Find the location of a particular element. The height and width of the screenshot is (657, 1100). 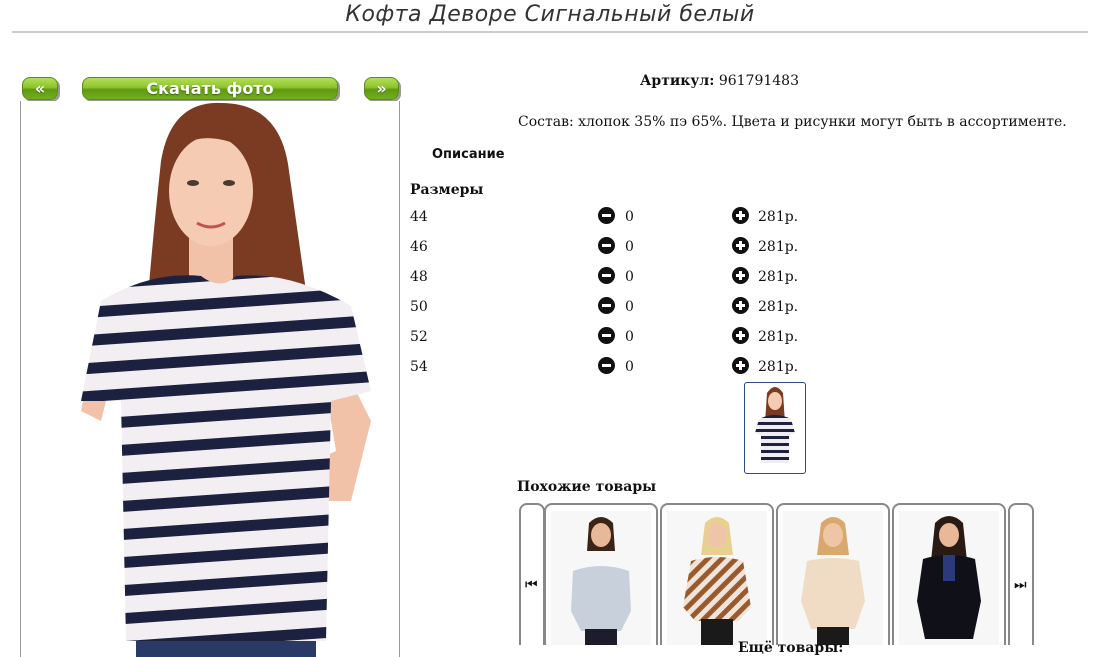

sku-label: Артикул: is located at coordinates (677, 81).